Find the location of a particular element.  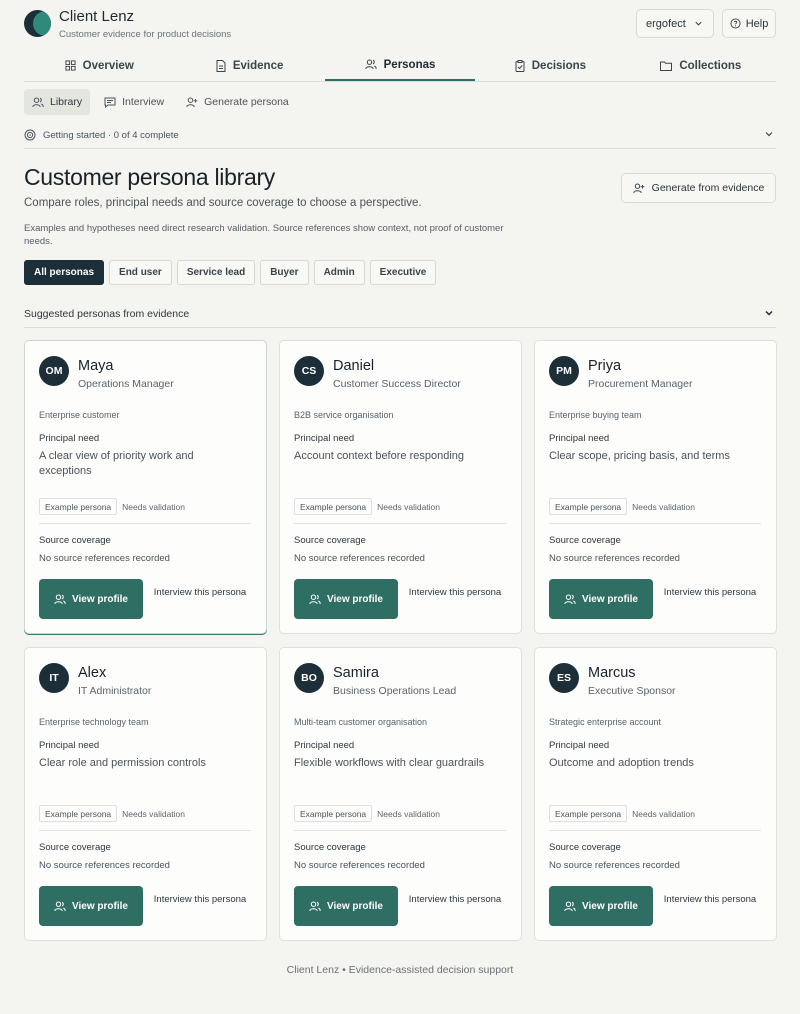

principal-need: Clear scope, pricing basis, and terms is located at coordinates (639, 456).